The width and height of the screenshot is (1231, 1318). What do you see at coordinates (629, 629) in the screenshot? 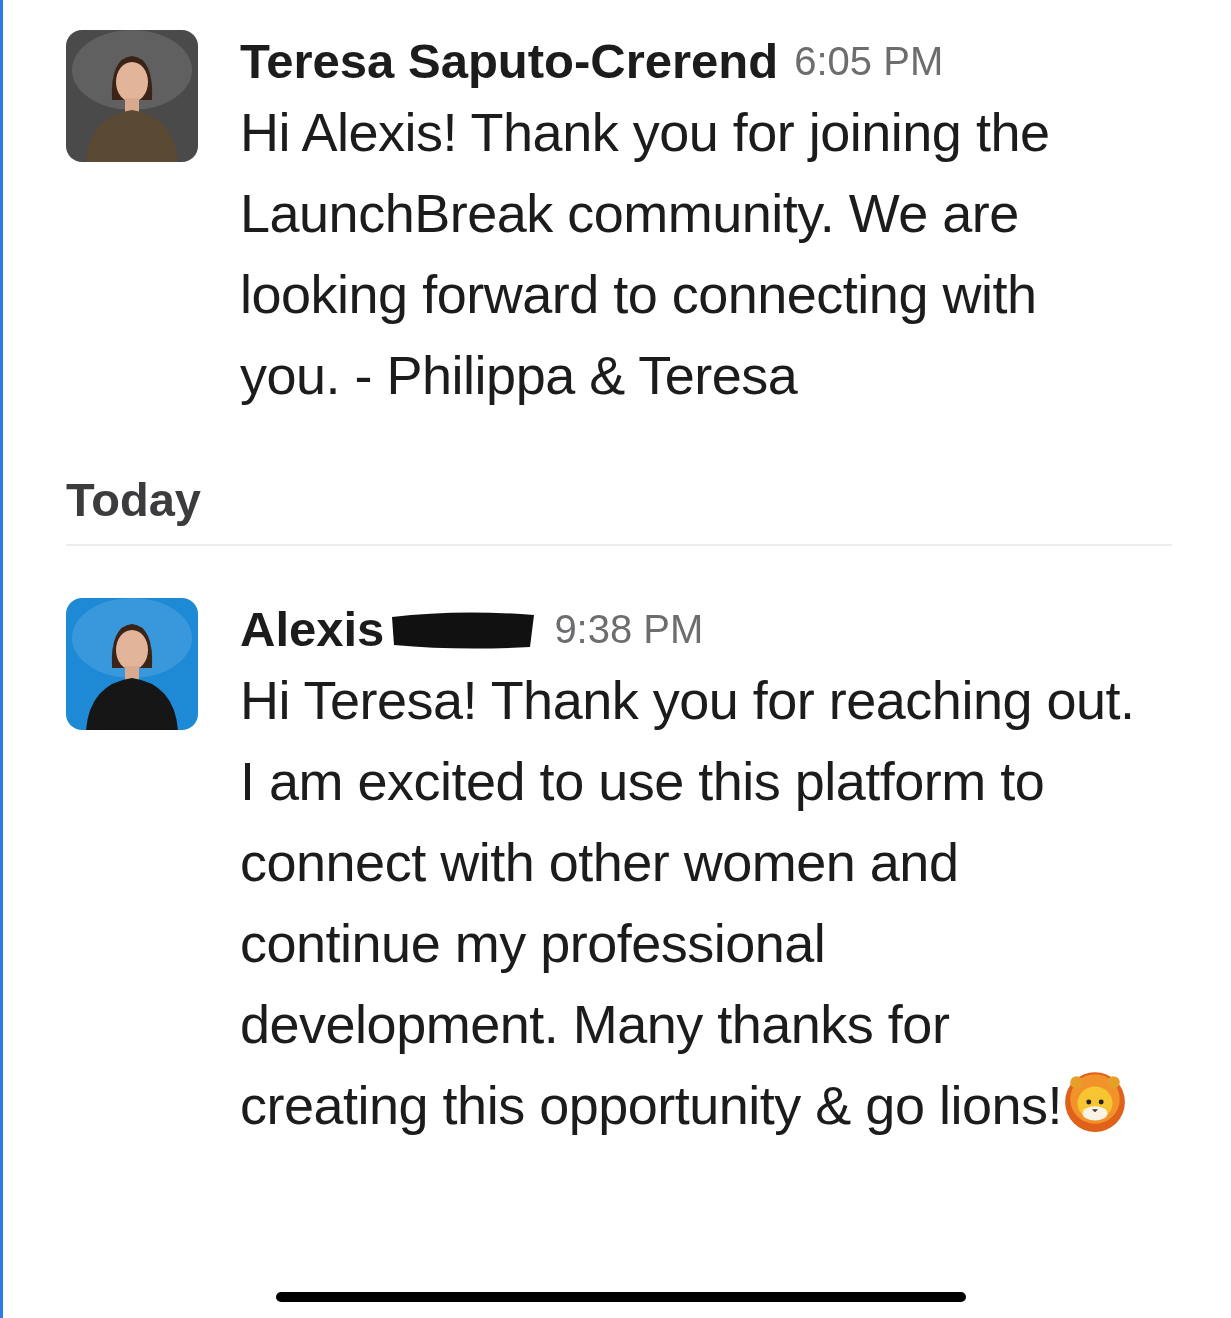
I see `timestamp: 9:38 PM` at bounding box center [629, 629].